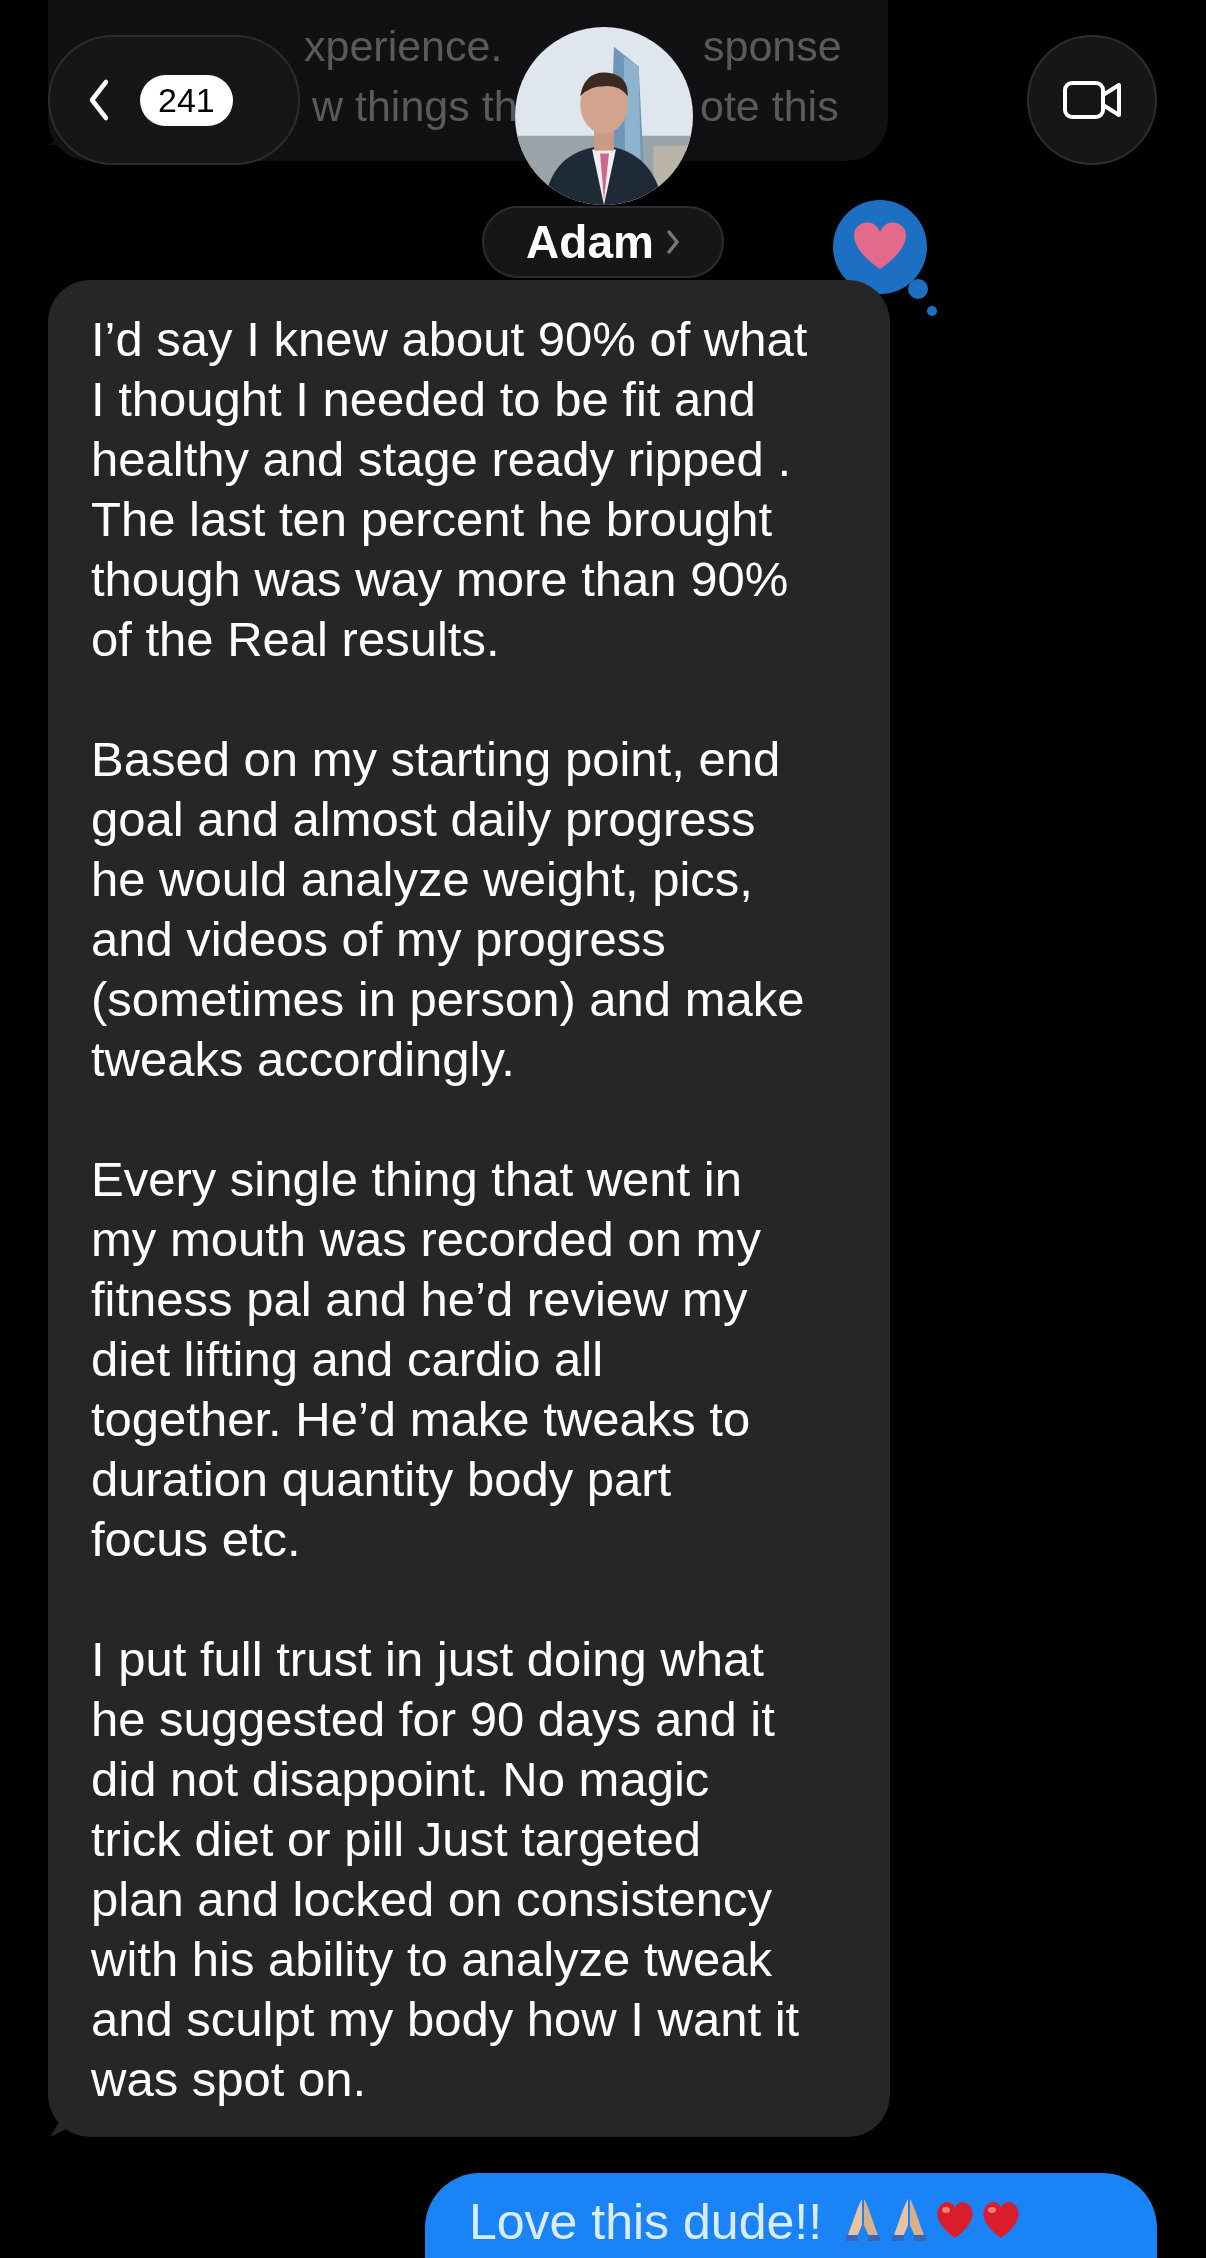 This screenshot has height=2258, width=1206. I want to click on message-text: ote this, so click(769, 106).